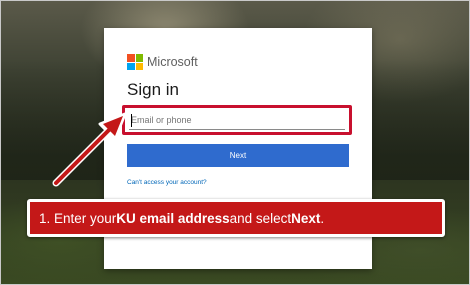  I want to click on email-field-highlight, so click(237, 120).